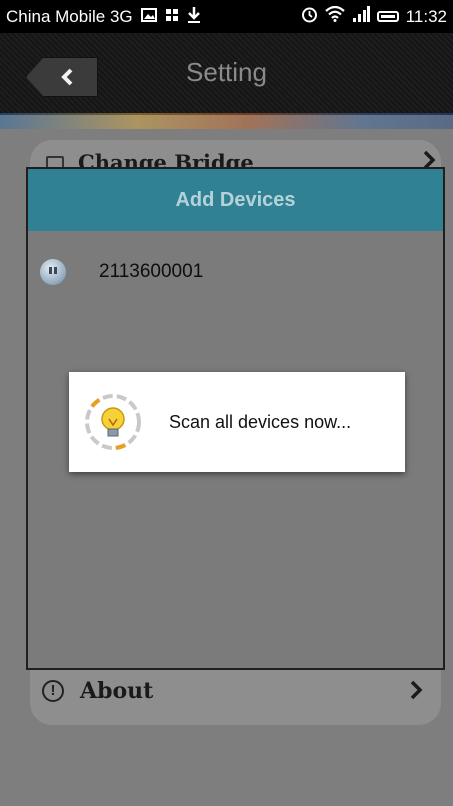 The width and height of the screenshot is (453, 806). Describe the element at coordinates (387, 16) in the screenshot. I see `battery-icon` at that location.